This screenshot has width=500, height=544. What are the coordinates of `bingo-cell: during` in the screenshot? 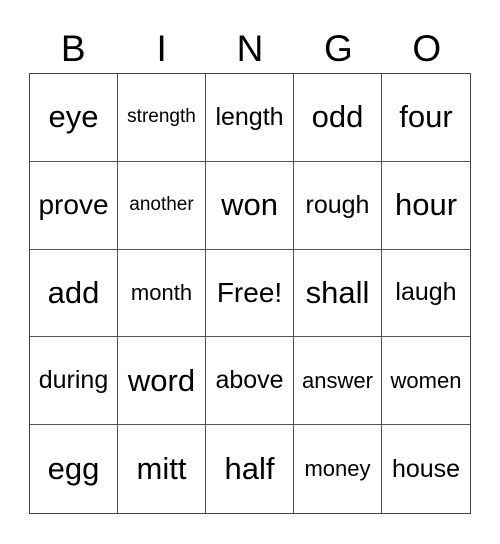 It's located at (74, 381).